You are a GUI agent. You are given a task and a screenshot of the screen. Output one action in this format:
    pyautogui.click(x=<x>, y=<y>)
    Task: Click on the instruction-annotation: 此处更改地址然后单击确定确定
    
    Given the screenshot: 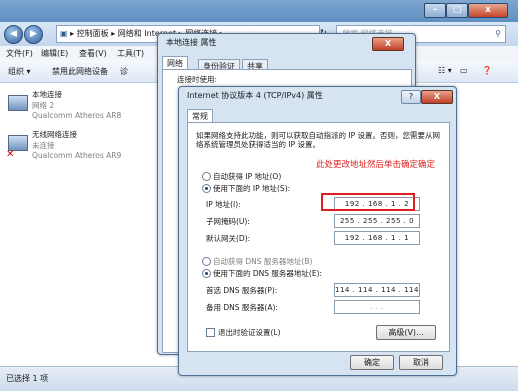 What is the action you would take?
    pyautogui.click(x=376, y=165)
    